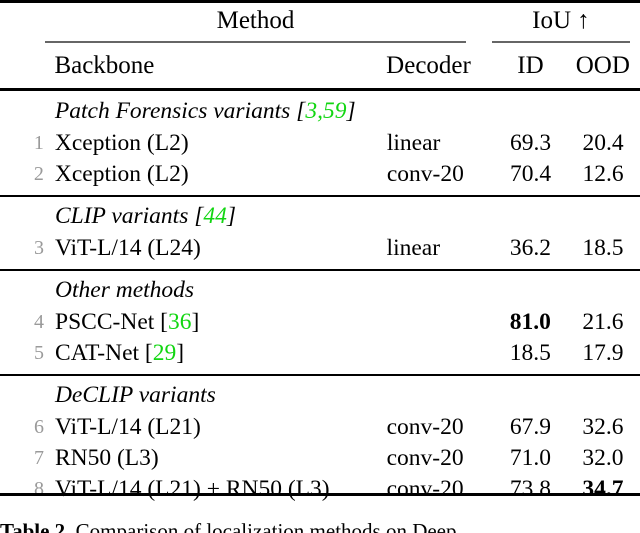  What do you see at coordinates (125, 290) in the screenshot?
I see `group-title-label: Other methods` at bounding box center [125, 290].